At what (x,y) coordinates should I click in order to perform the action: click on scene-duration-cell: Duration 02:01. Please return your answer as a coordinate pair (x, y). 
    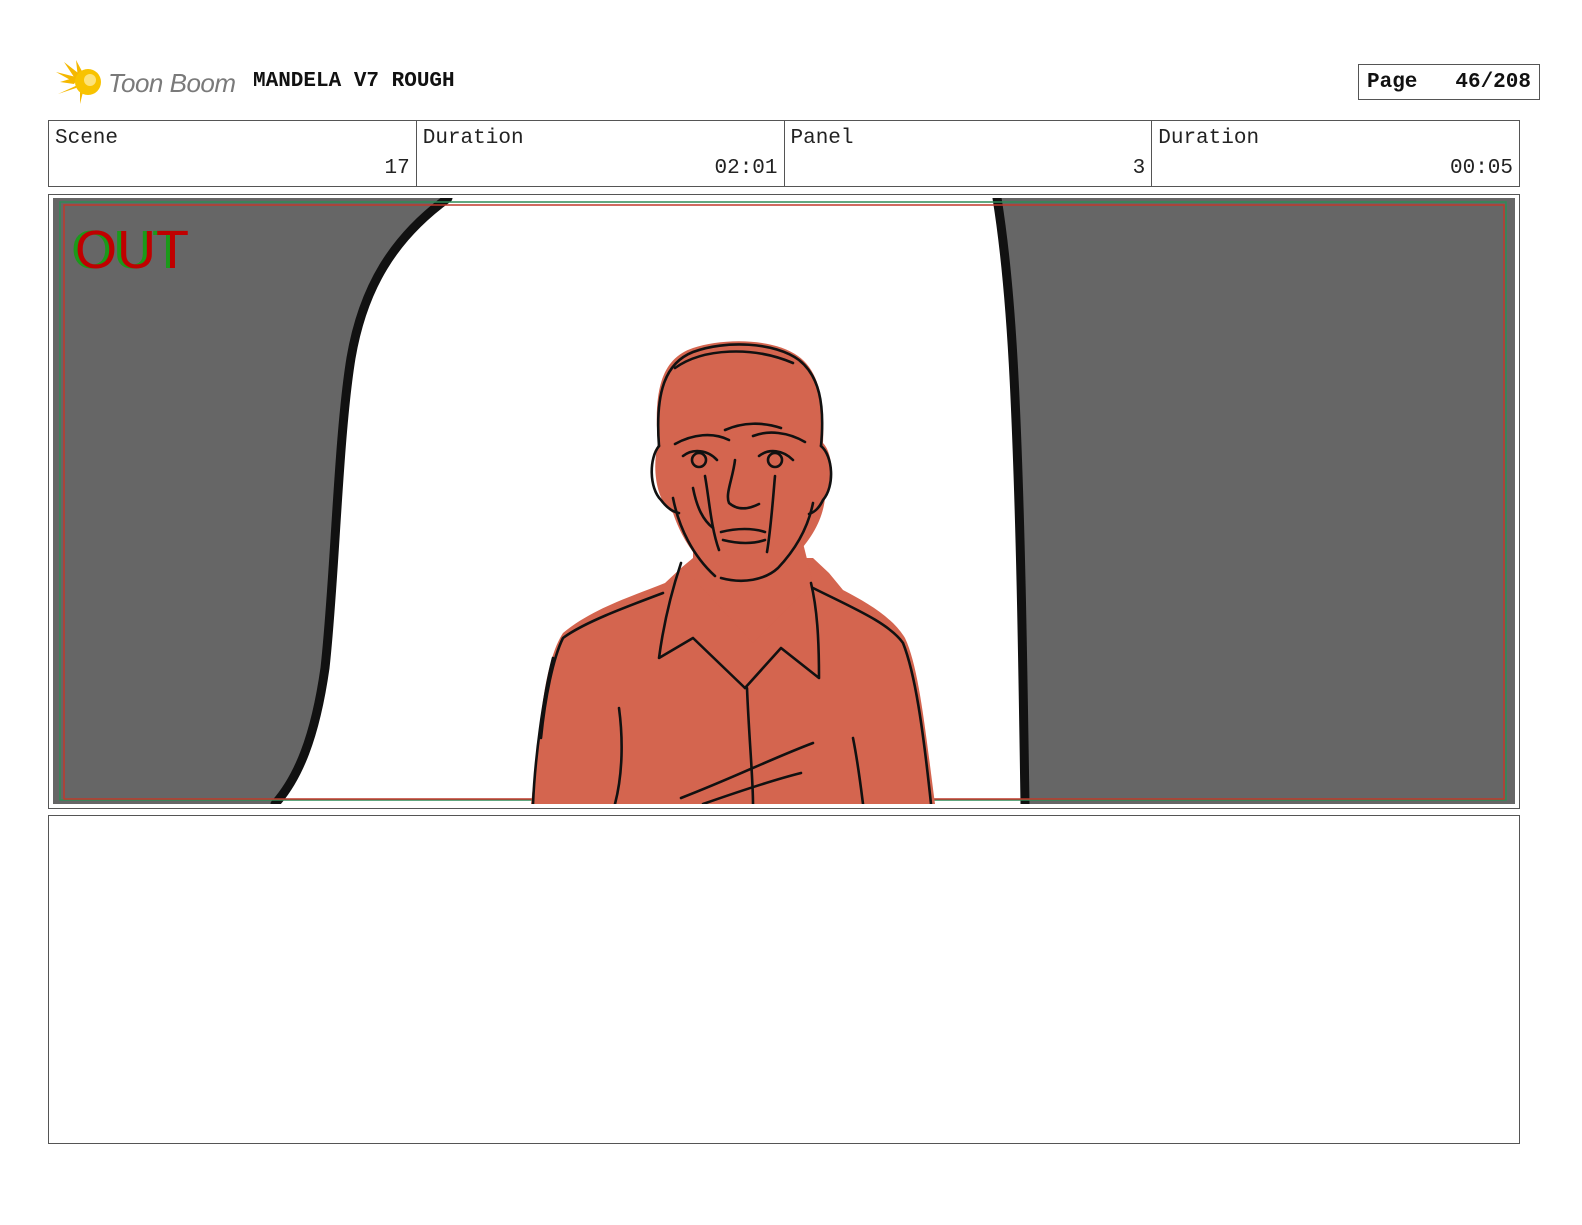
    Looking at the image, I should click on (601, 153).